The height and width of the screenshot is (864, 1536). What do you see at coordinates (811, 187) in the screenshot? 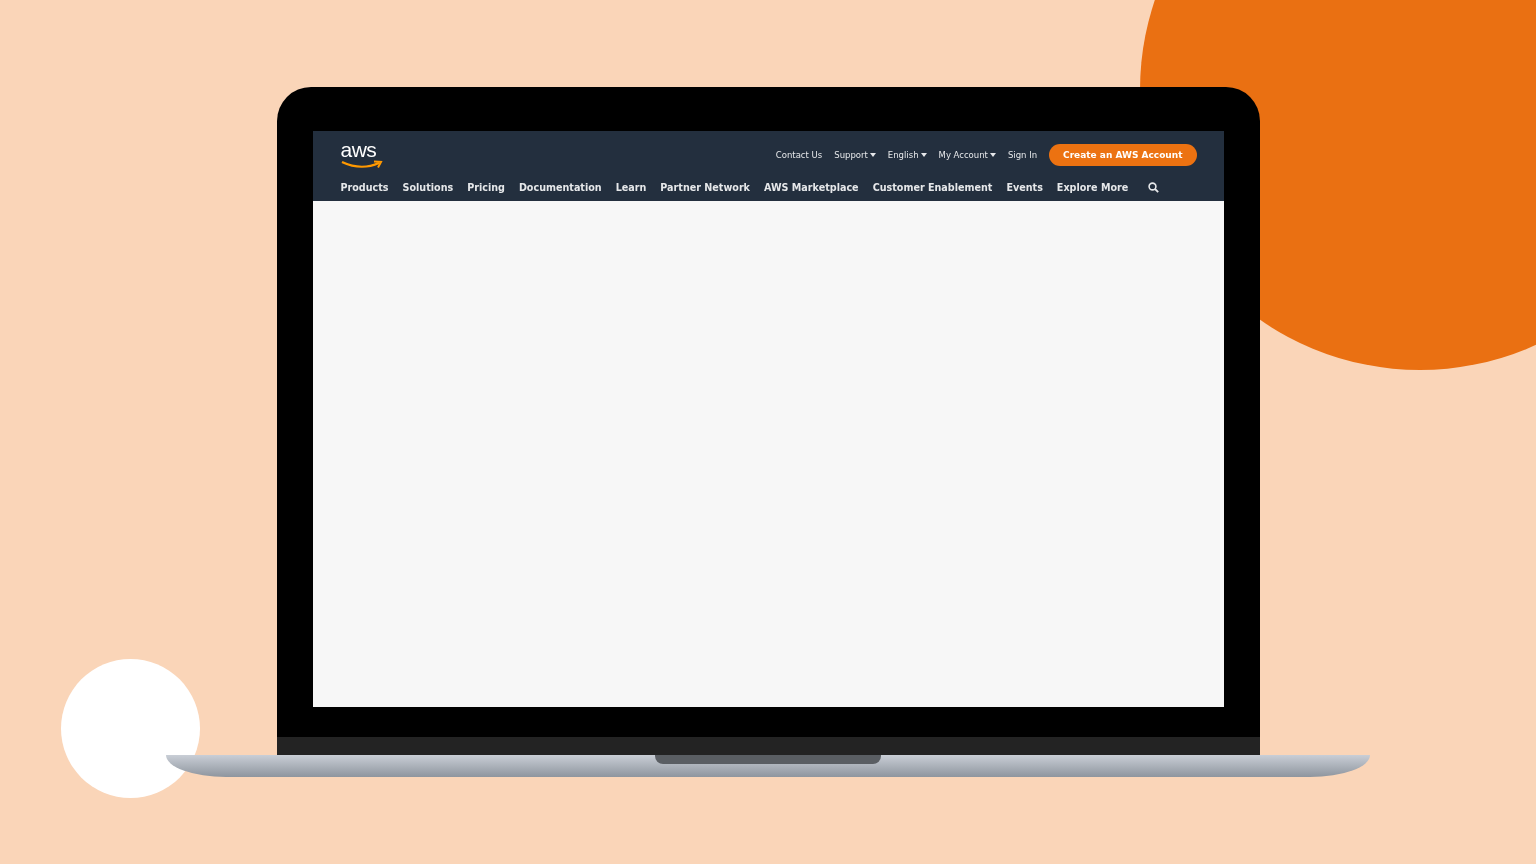
I see `nav-item: AWS Marketplace` at bounding box center [811, 187].